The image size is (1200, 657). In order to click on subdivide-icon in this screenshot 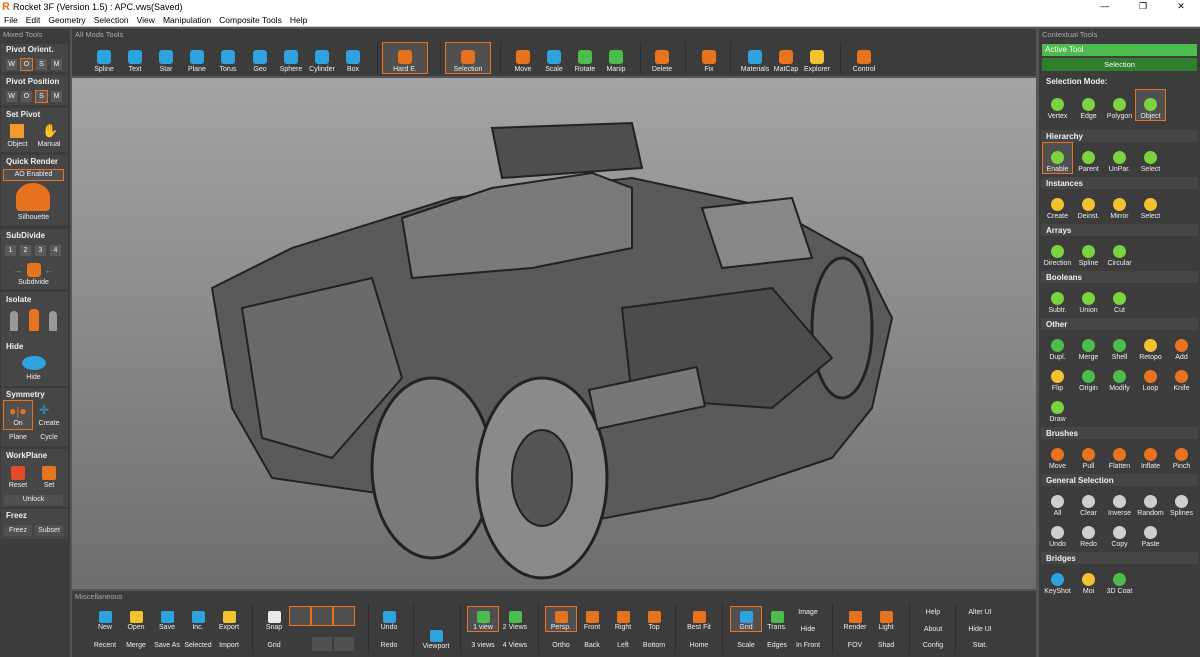, I will do `click(34, 270)`.